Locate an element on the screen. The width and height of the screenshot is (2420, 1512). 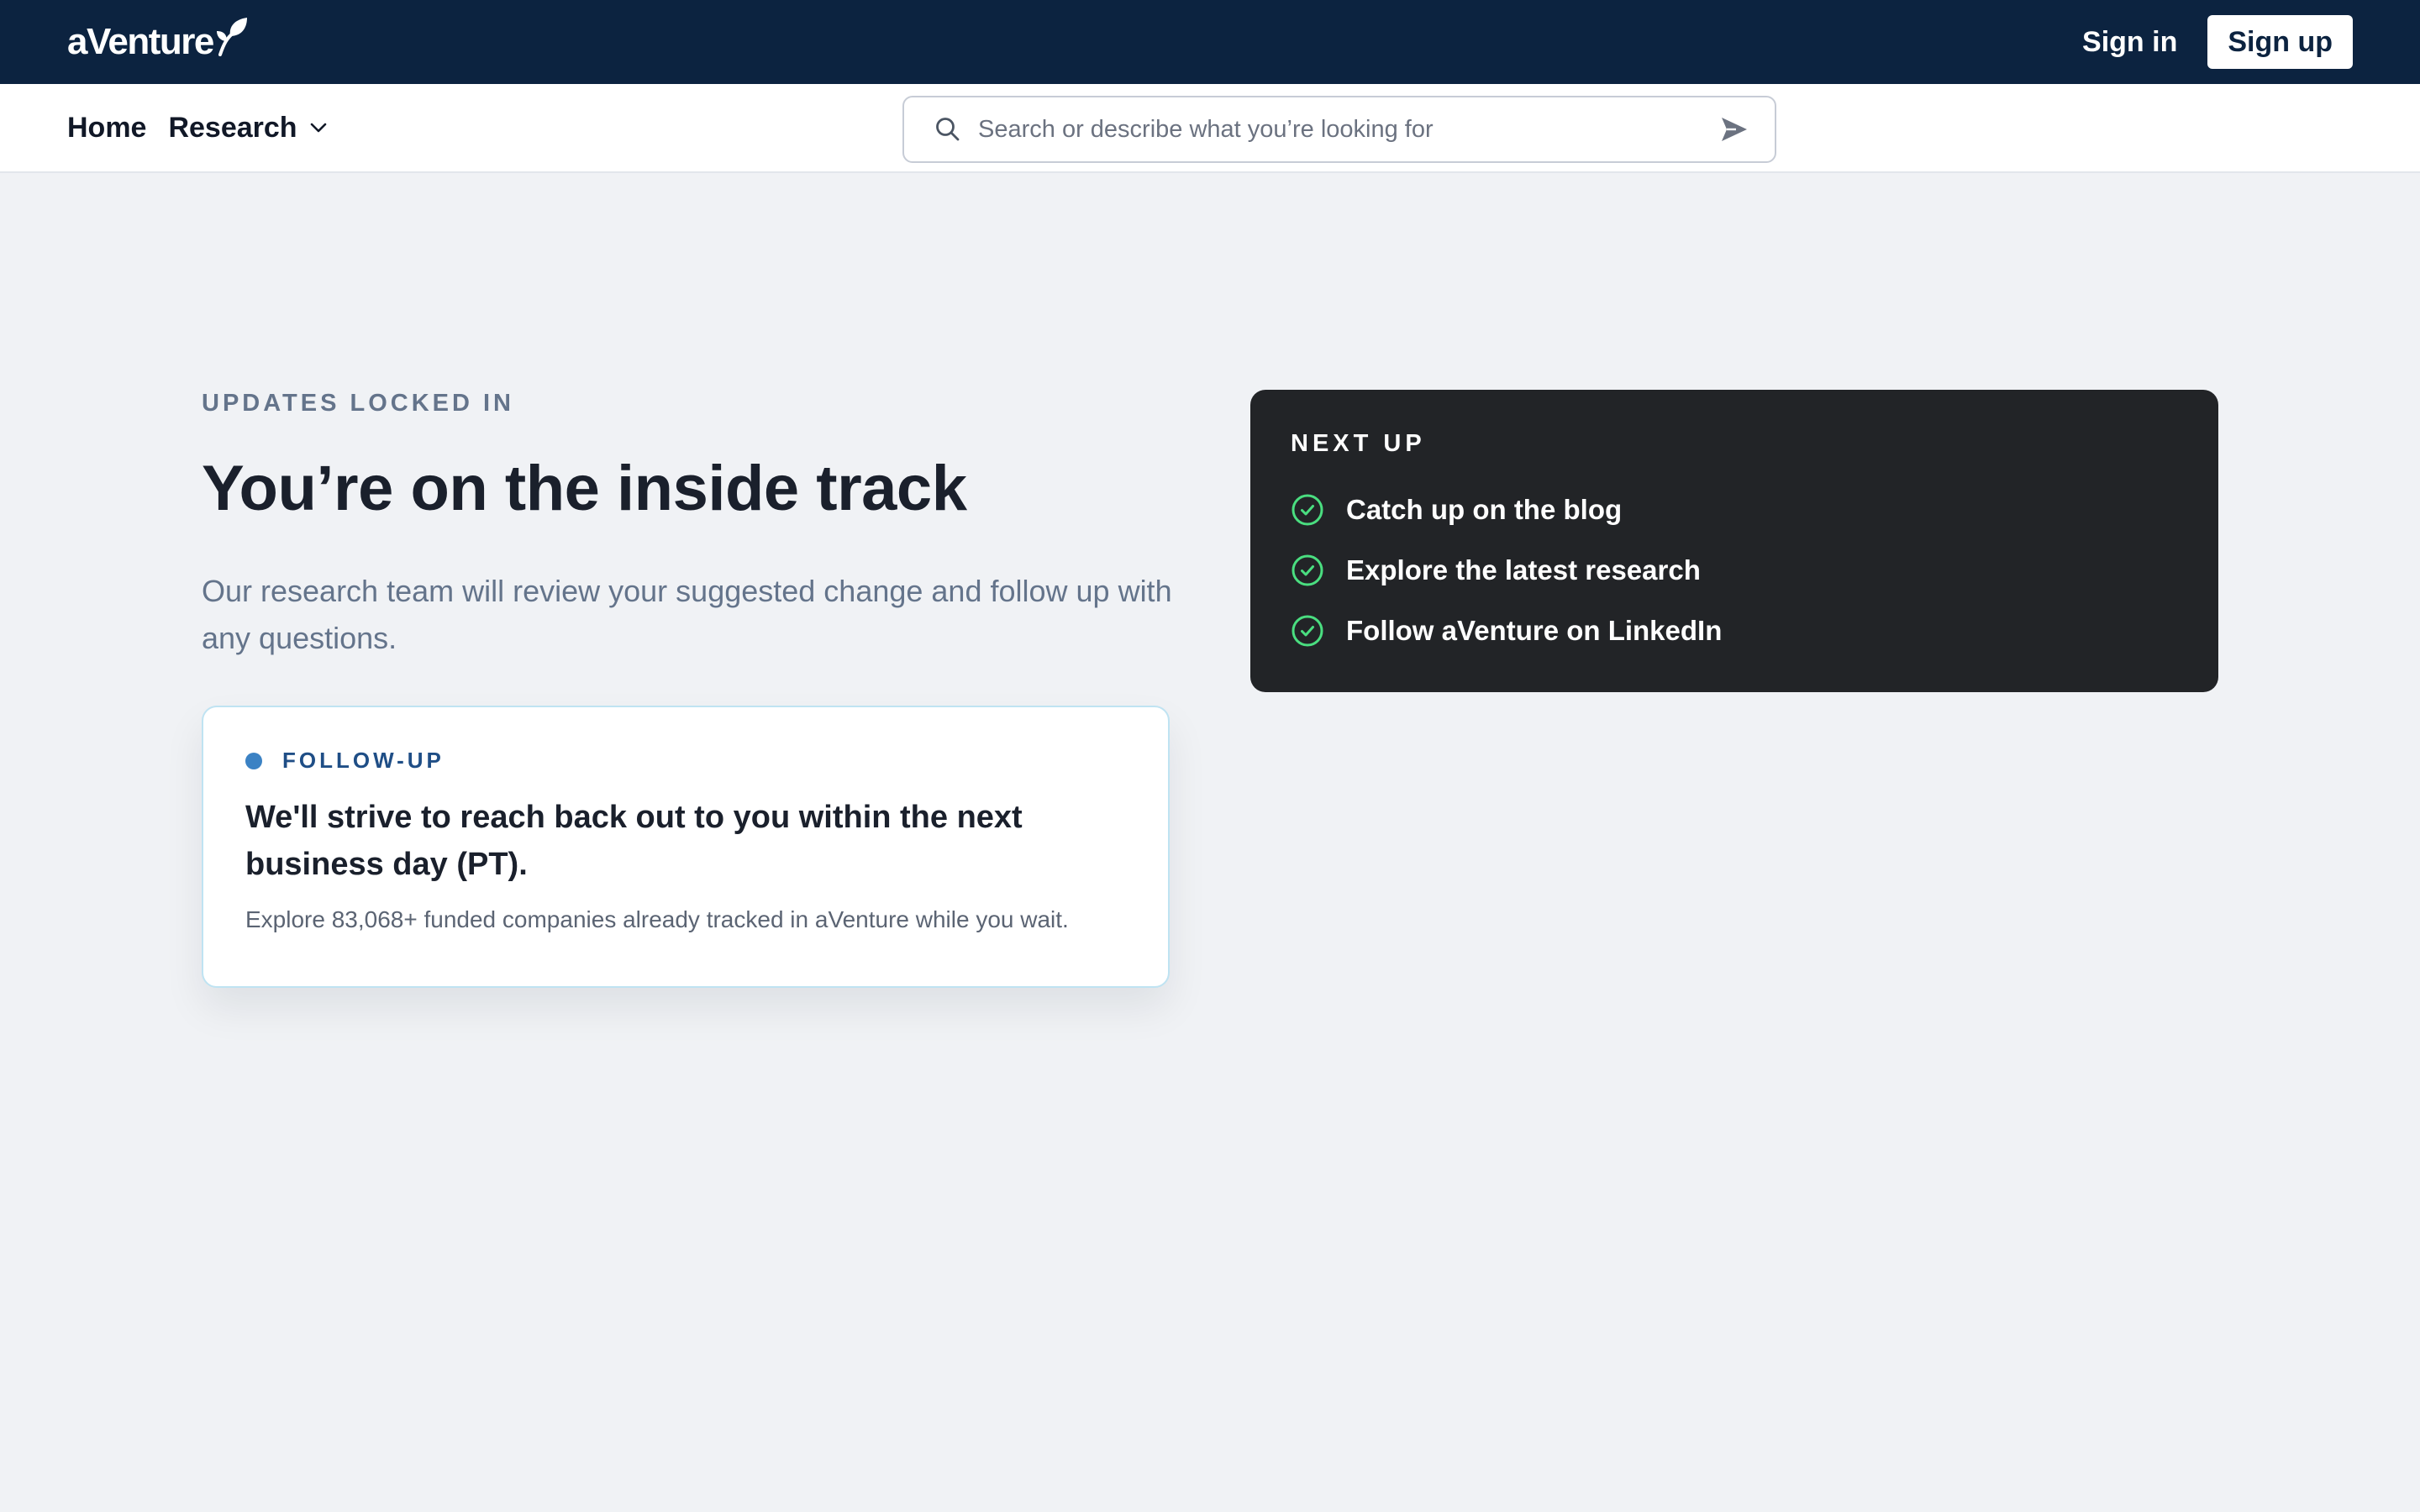
eyebrow-label: UPDATES LOCKED IN is located at coordinates (358, 403).